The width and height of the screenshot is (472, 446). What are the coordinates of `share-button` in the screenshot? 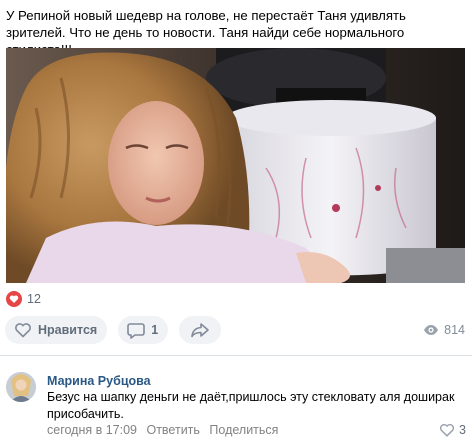 It's located at (200, 330).